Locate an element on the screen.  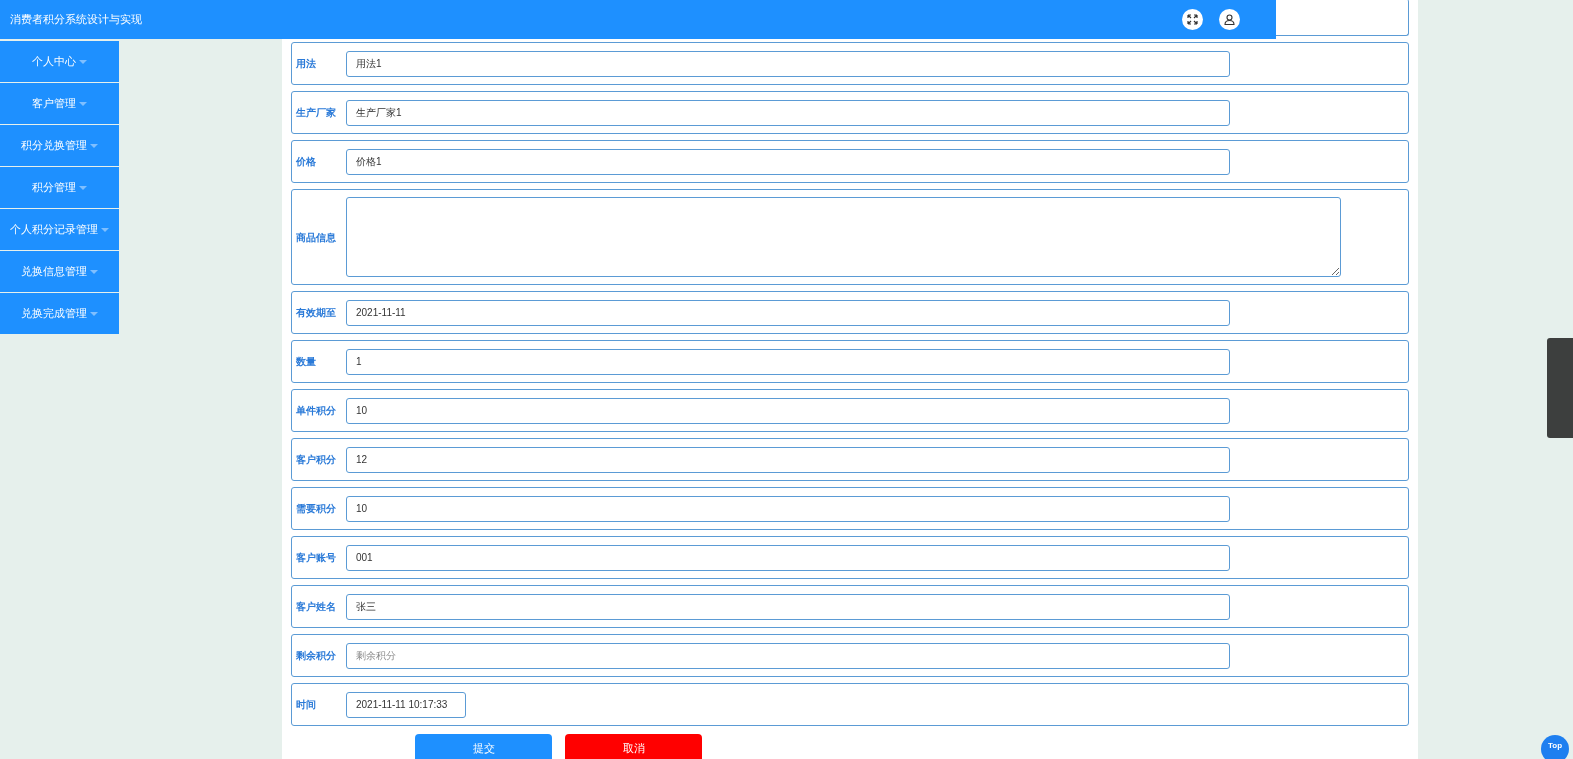
field-label: 价格 is located at coordinates (306, 162).